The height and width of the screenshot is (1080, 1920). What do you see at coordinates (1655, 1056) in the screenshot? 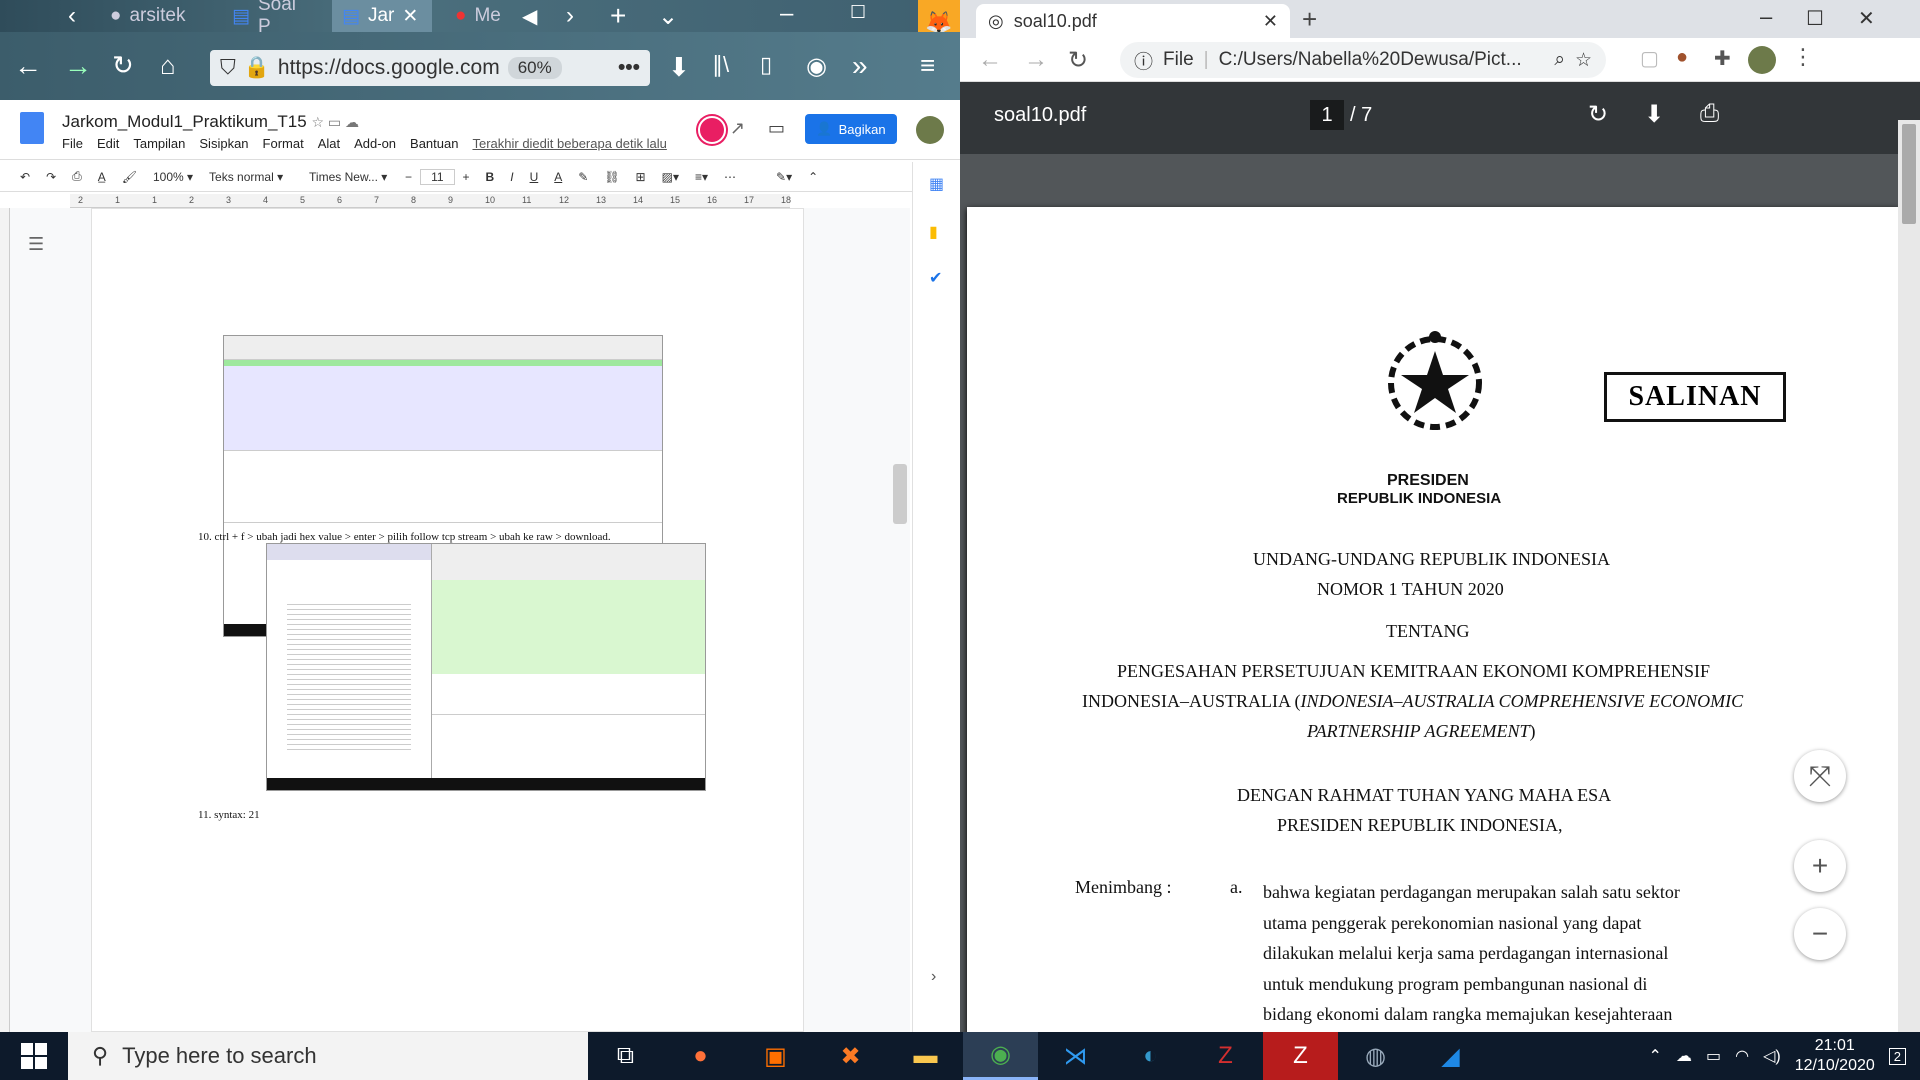
I see `show-hidden-icons-icon: ⌃` at bounding box center [1655, 1056].